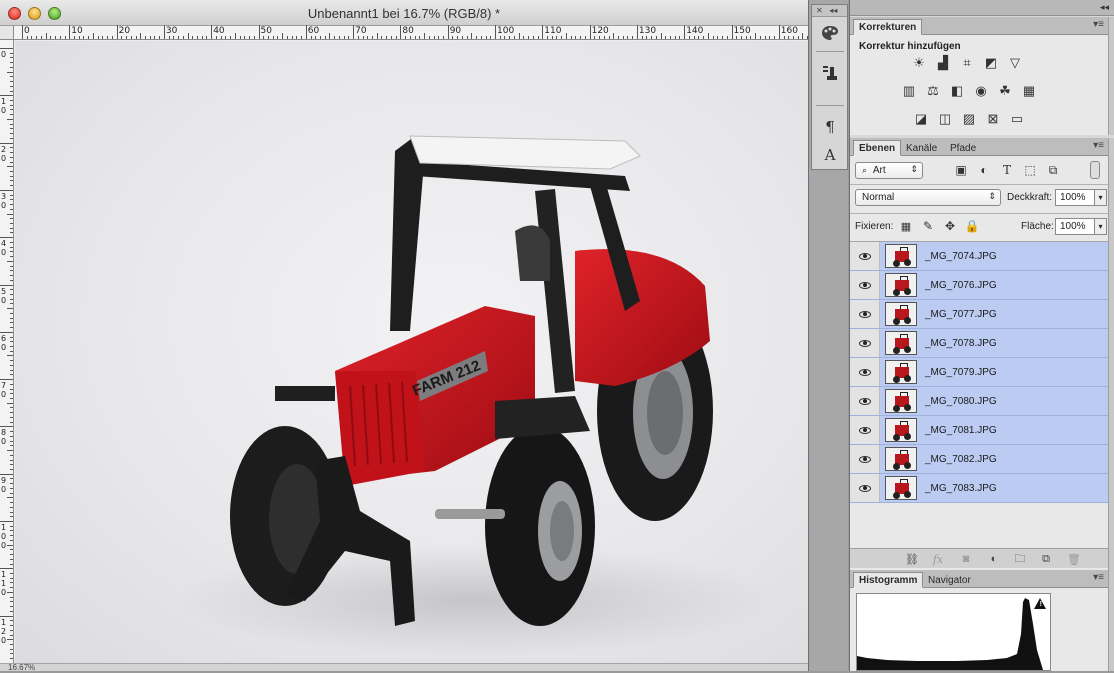 The width and height of the screenshot is (1114, 673). I want to click on tab-navigator: Navigator, so click(949, 580).